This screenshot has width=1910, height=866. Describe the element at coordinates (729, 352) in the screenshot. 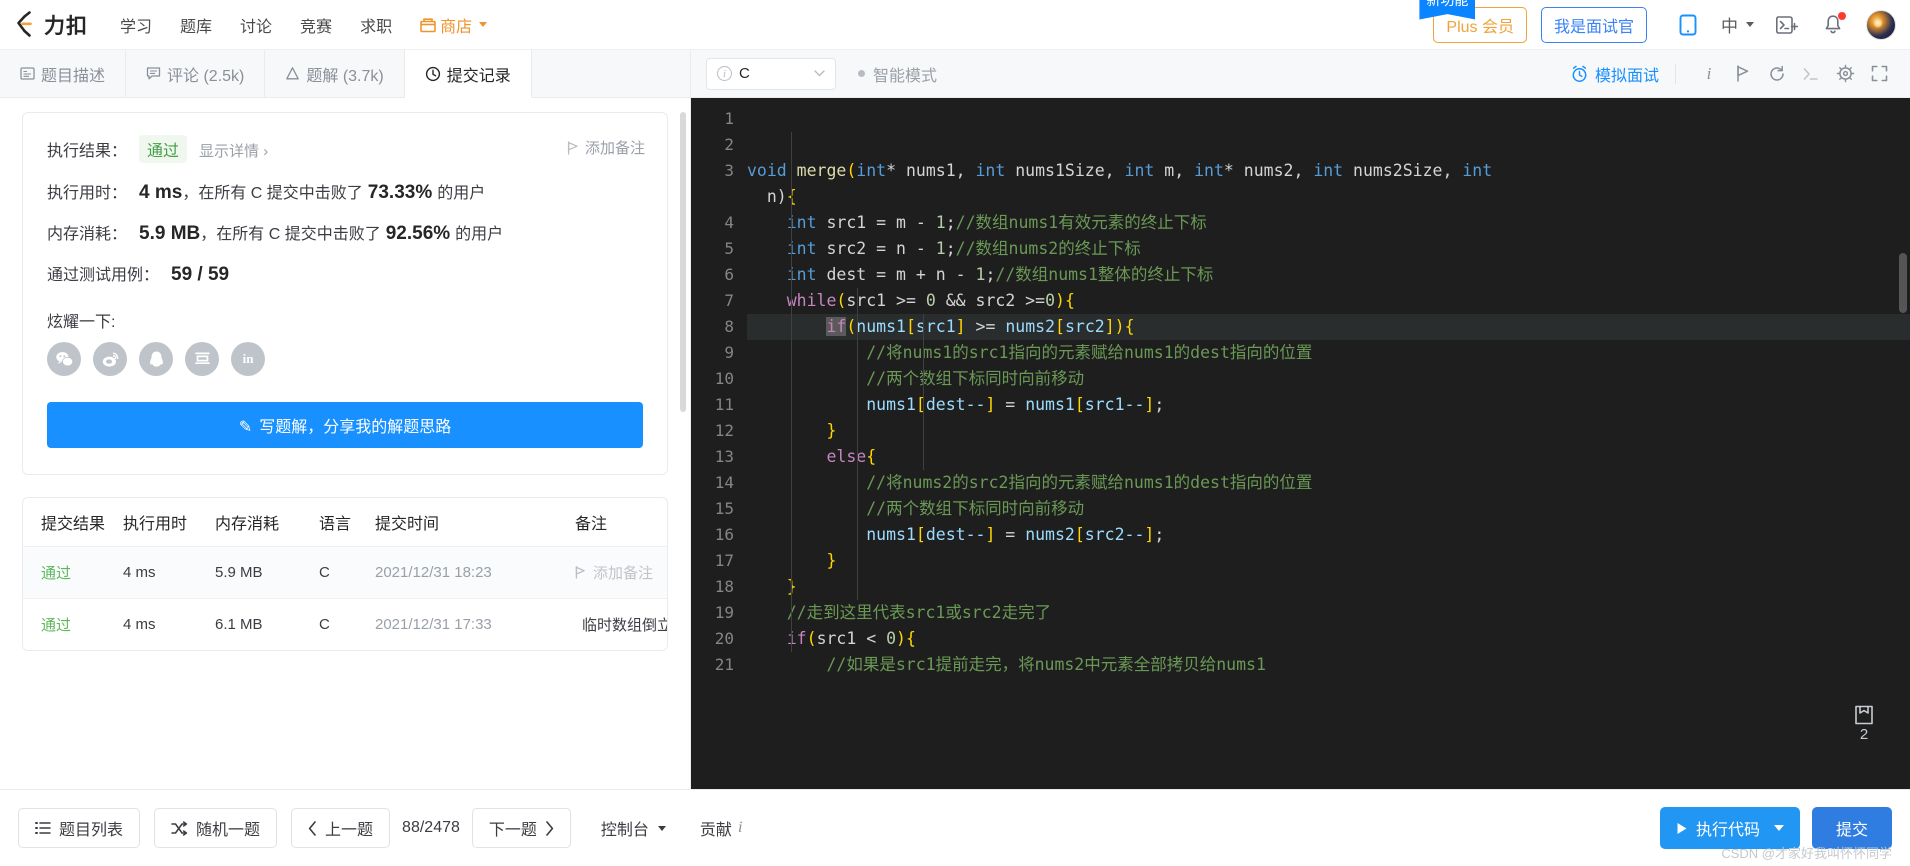

I see `line-number: 9` at that location.